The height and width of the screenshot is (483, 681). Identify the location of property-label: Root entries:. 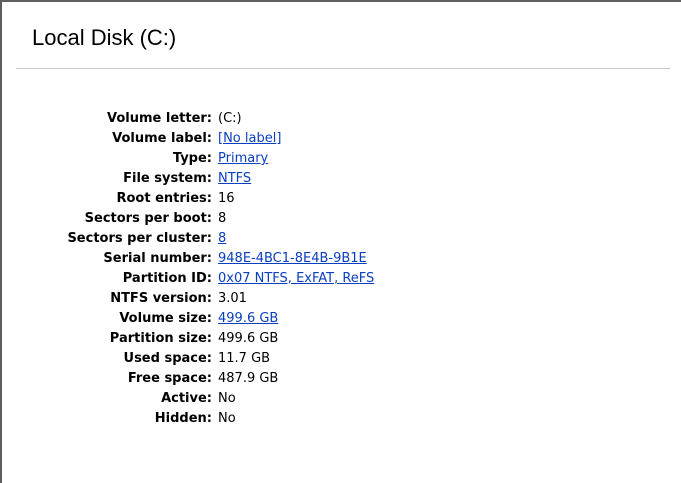
(164, 198).